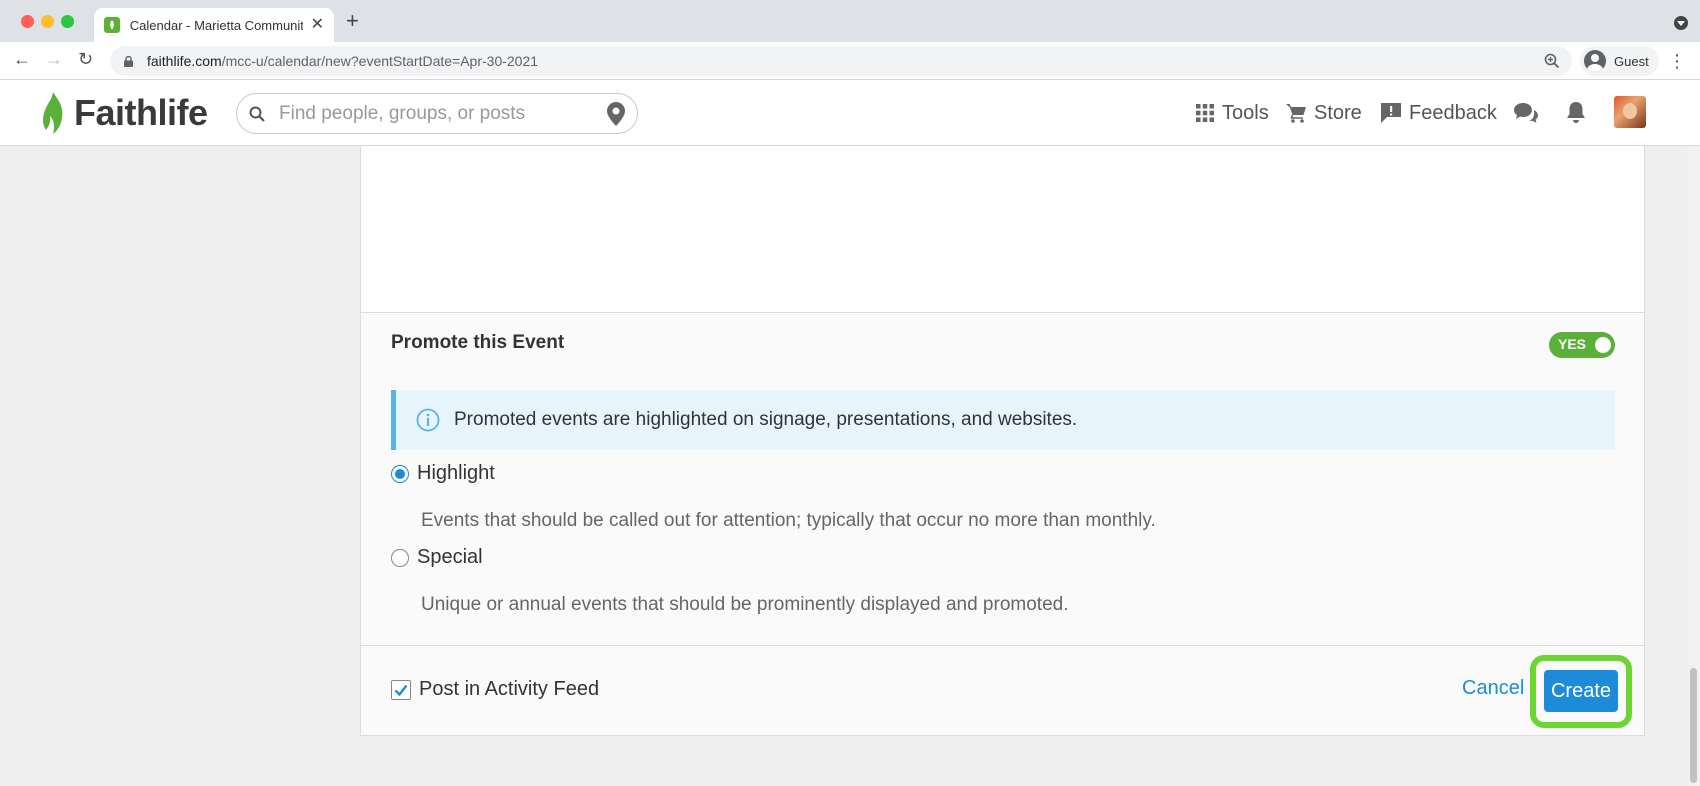 The image size is (1700, 786). I want to click on browser-tab: Calendar - Marietta Community ✕, so click(214, 25).